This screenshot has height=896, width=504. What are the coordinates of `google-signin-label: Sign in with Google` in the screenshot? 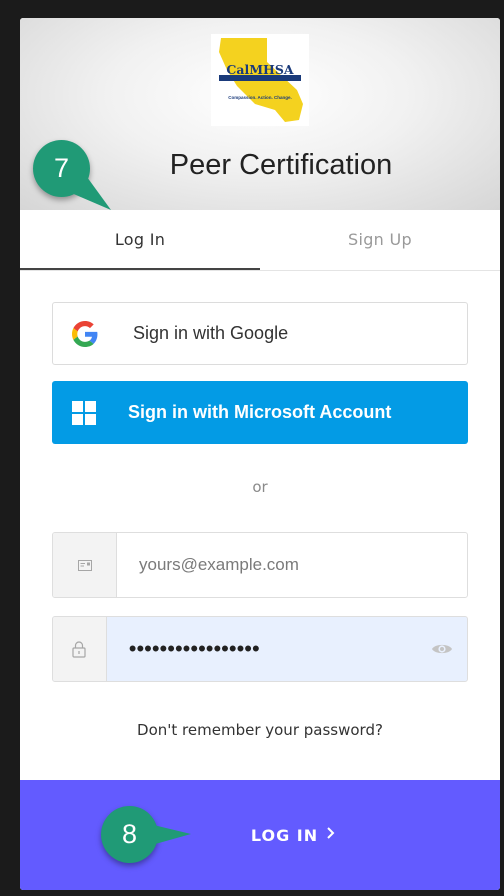 It's located at (211, 333).